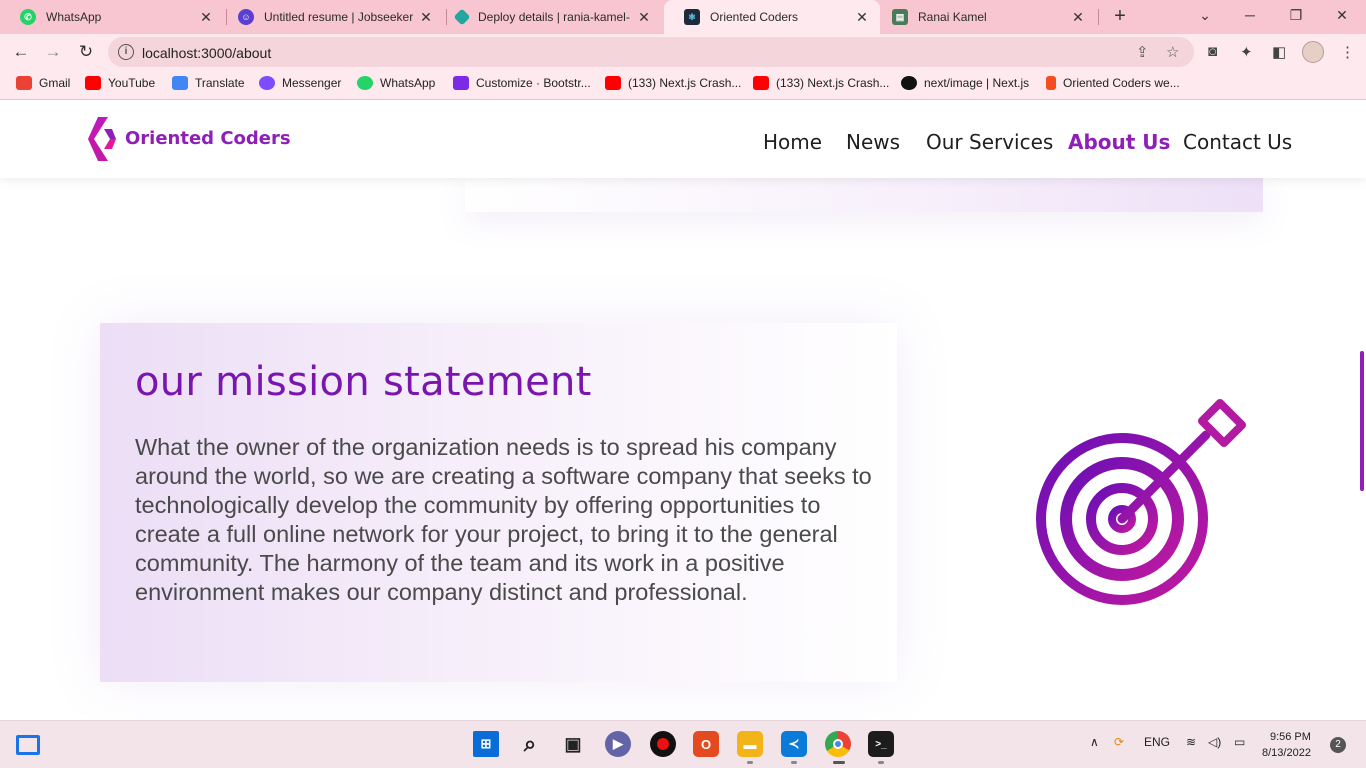 This screenshot has width=1366, height=768. I want to click on back-button: ←, so click(21, 52).